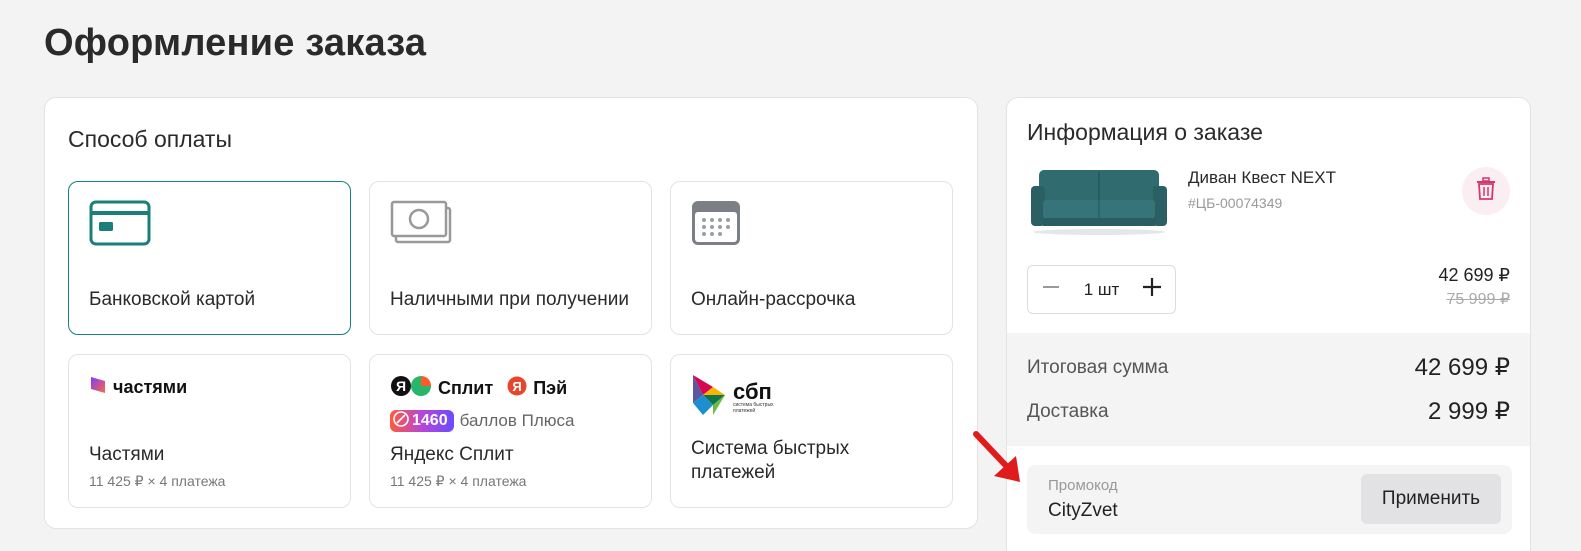  What do you see at coordinates (1469, 411) in the screenshot?
I see `delivery-value: 2 999 ₽` at bounding box center [1469, 411].